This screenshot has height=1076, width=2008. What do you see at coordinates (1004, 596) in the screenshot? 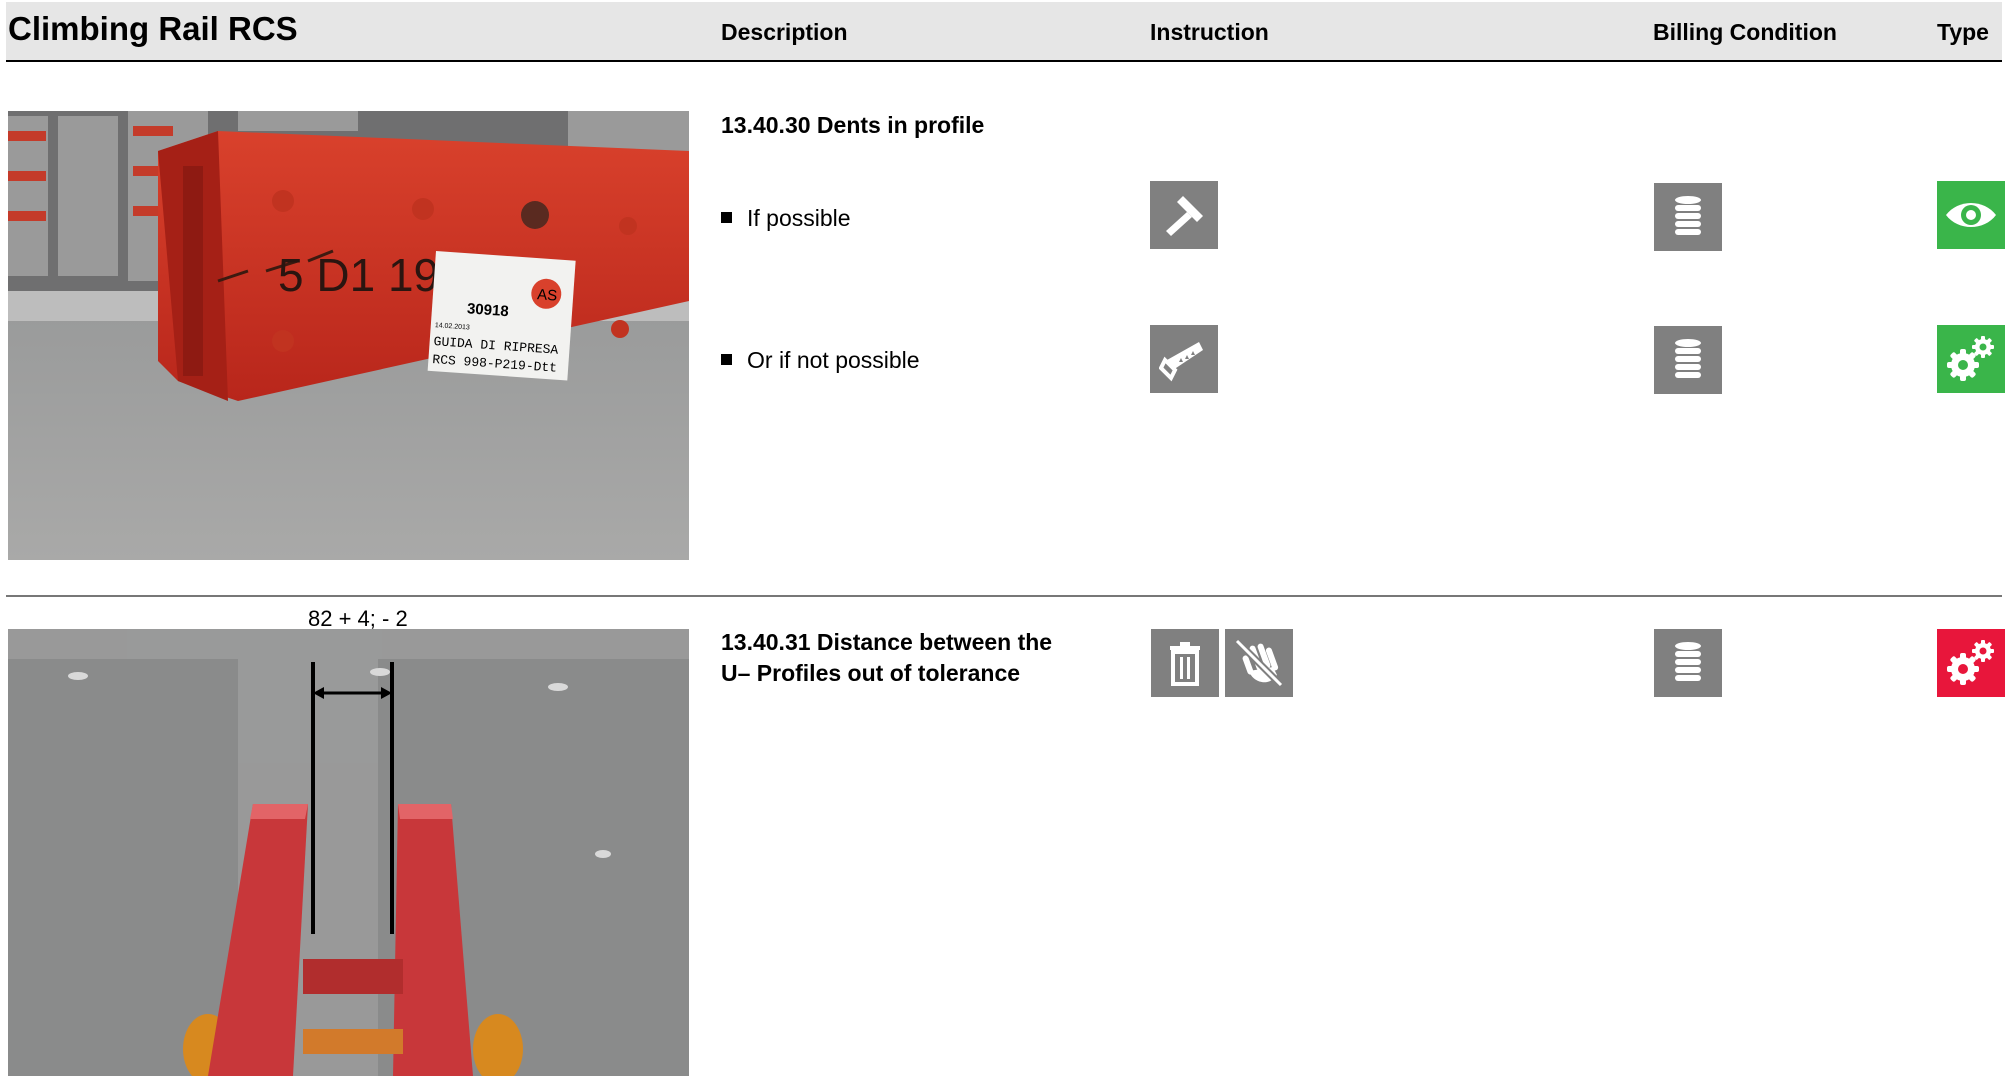
I see `row-divider` at bounding box center [1004, 596].